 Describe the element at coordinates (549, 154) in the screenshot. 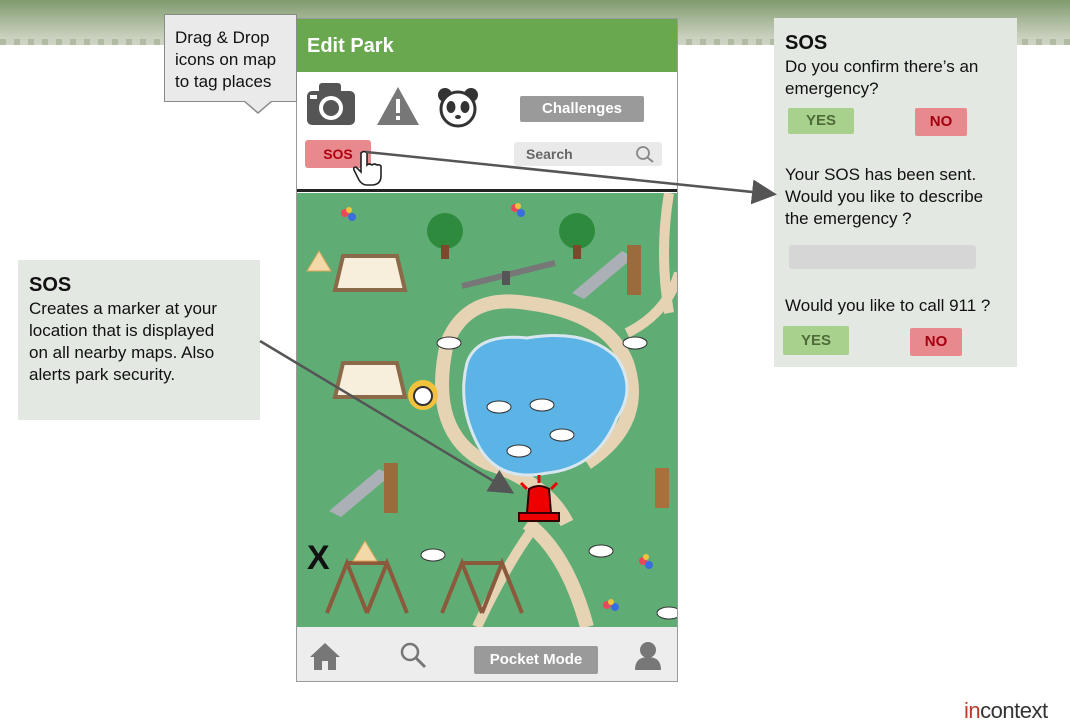

I see `search-placeholder: Search` at that location.